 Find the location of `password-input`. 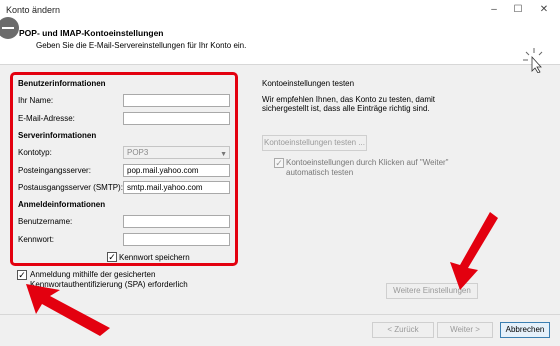

password-input is located at coordinates (176, 239).